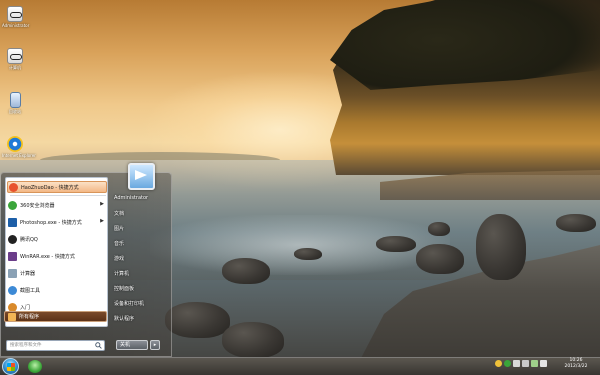 This screenshot has height=375, width=600. Describe the element at coordinates (30, 290) in the screenshot. I see `menu-item-label: 截图工具` at that location.